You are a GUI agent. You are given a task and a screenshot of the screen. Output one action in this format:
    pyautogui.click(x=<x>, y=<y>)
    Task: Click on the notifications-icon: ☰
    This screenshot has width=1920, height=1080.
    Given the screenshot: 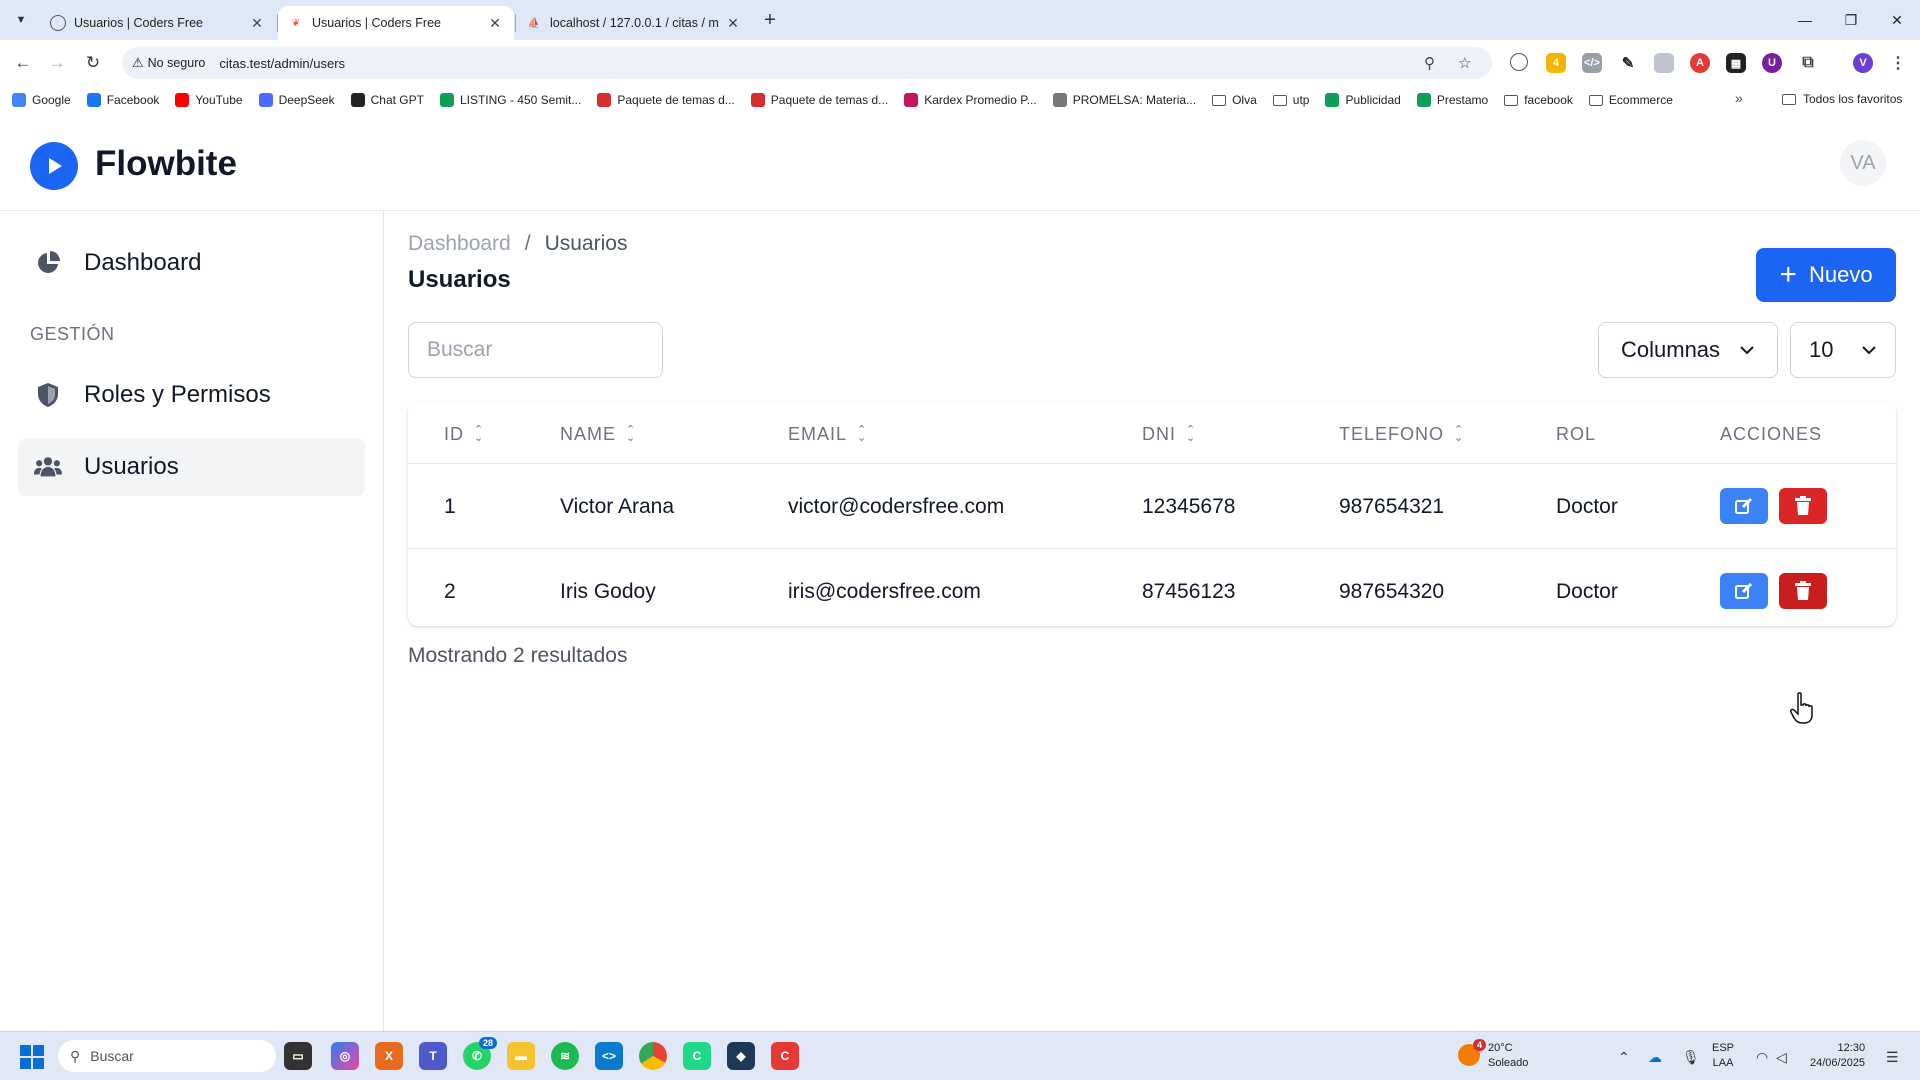 What is the action you would take?
    pyautogui.click(x=1892, y=1057)
    